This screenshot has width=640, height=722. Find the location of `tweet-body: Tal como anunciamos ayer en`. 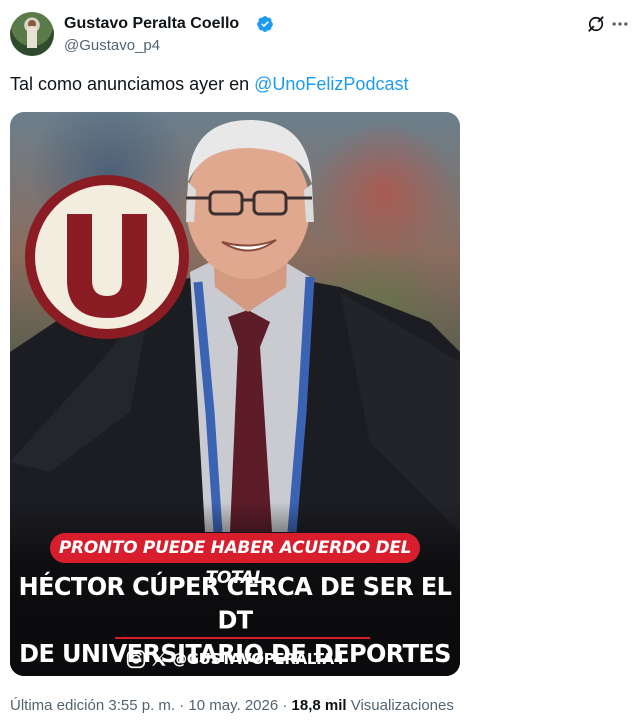

tweet-body: Tal como anunciamos ayer en is located at coordinates (132, 84).